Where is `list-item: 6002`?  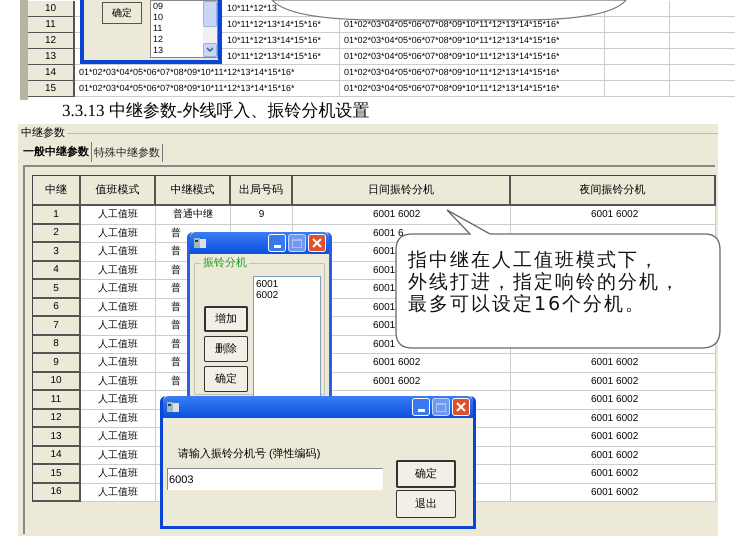
list-item: 6002 is located at coordinates (288, 295).